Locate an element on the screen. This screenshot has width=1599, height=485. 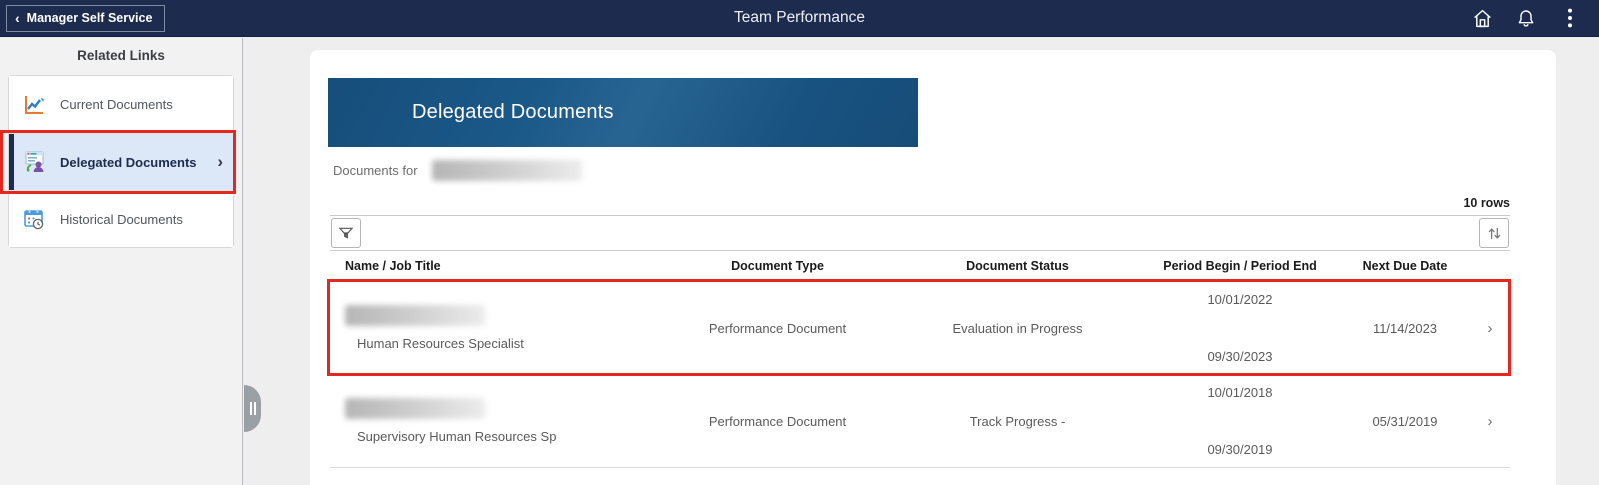
col-header-document-status: Document Status is located at coordinates (1017, 266).